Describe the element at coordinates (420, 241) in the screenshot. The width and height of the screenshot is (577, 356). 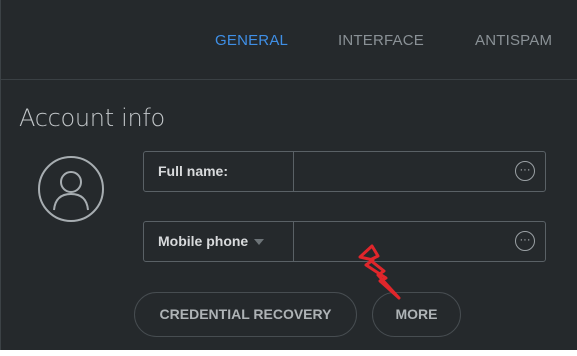
I see `mobile-phone-input` at that location.